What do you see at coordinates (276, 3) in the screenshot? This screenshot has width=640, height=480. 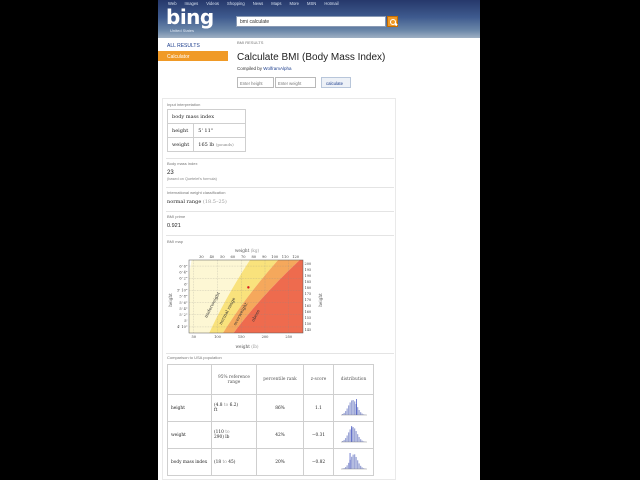 I see `nav-maps: Maps` at bounding box center [276, 3].